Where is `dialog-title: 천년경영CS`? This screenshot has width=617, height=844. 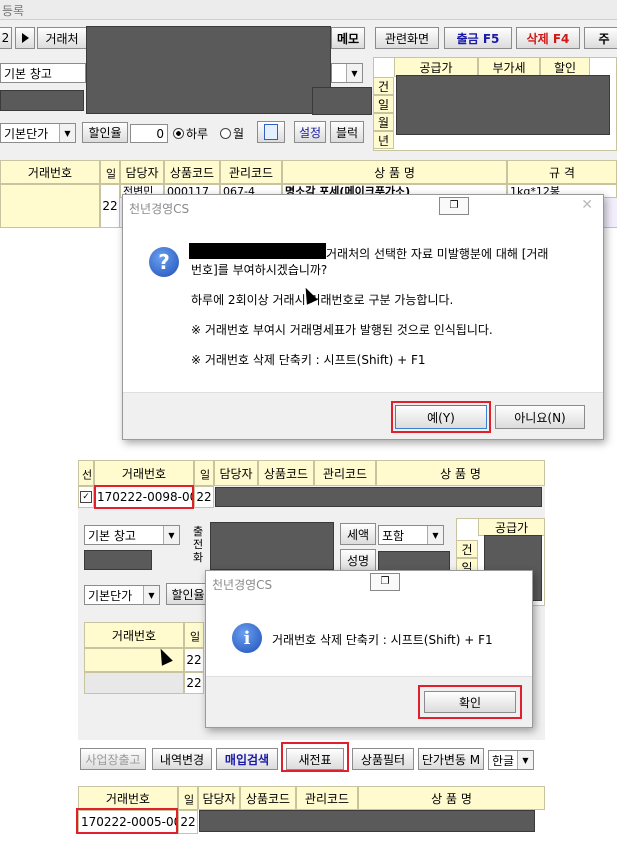 dialog-title: 천년경영CS is located at coordinates (159, 209).